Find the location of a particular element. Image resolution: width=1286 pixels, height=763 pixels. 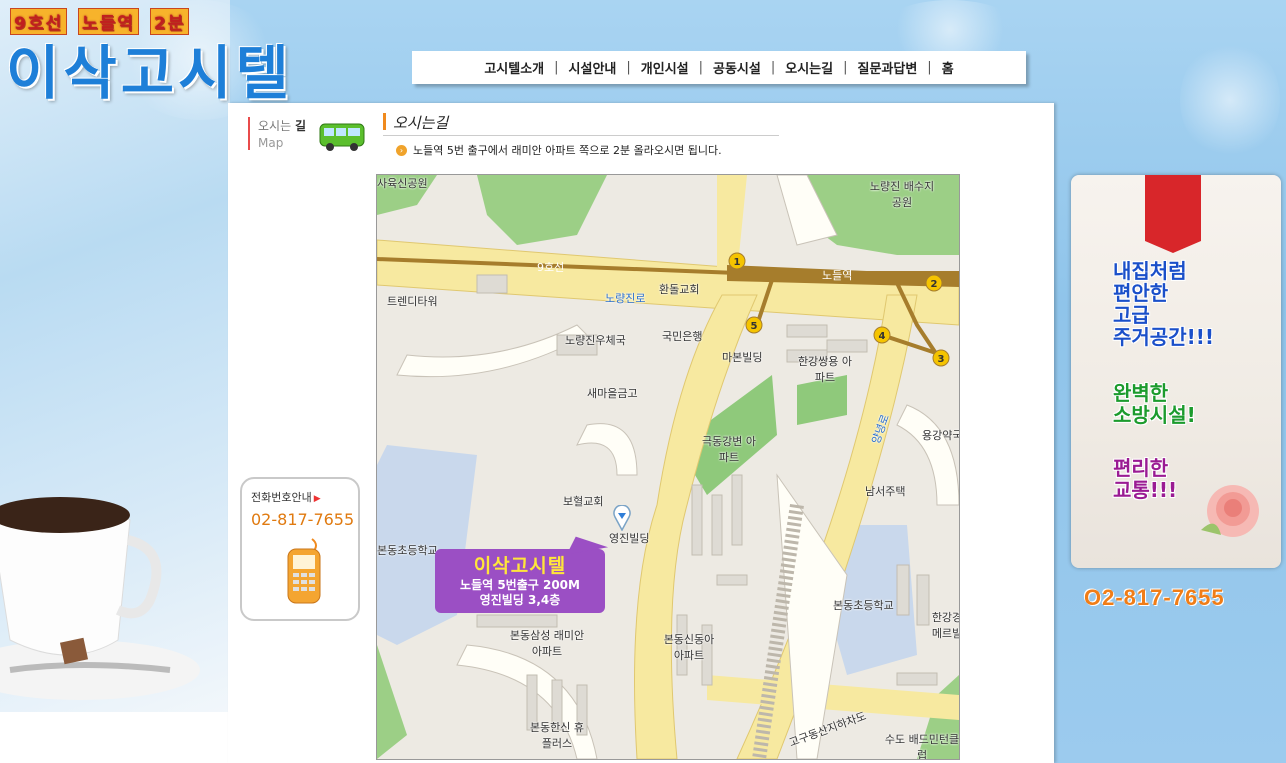

map-label-reservoir-park: 노량진 배수지공원 is located at coordinates (902, 194).